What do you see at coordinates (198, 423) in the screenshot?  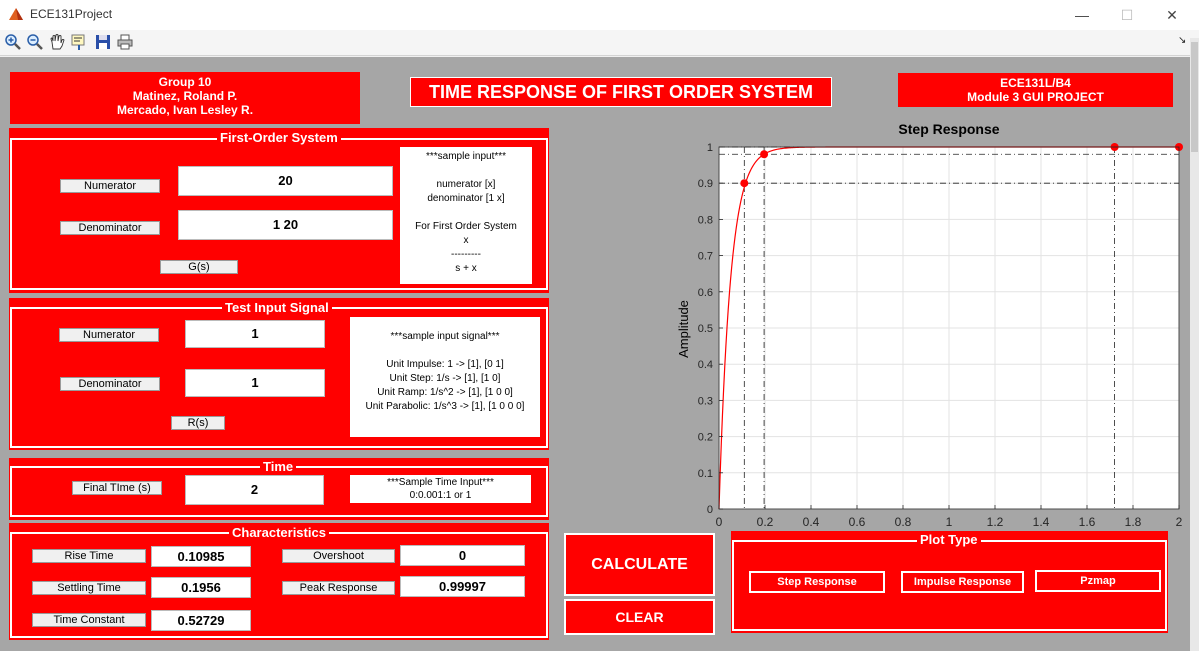 I see `rs-label: R(s)` at bounding box center [198, 423].